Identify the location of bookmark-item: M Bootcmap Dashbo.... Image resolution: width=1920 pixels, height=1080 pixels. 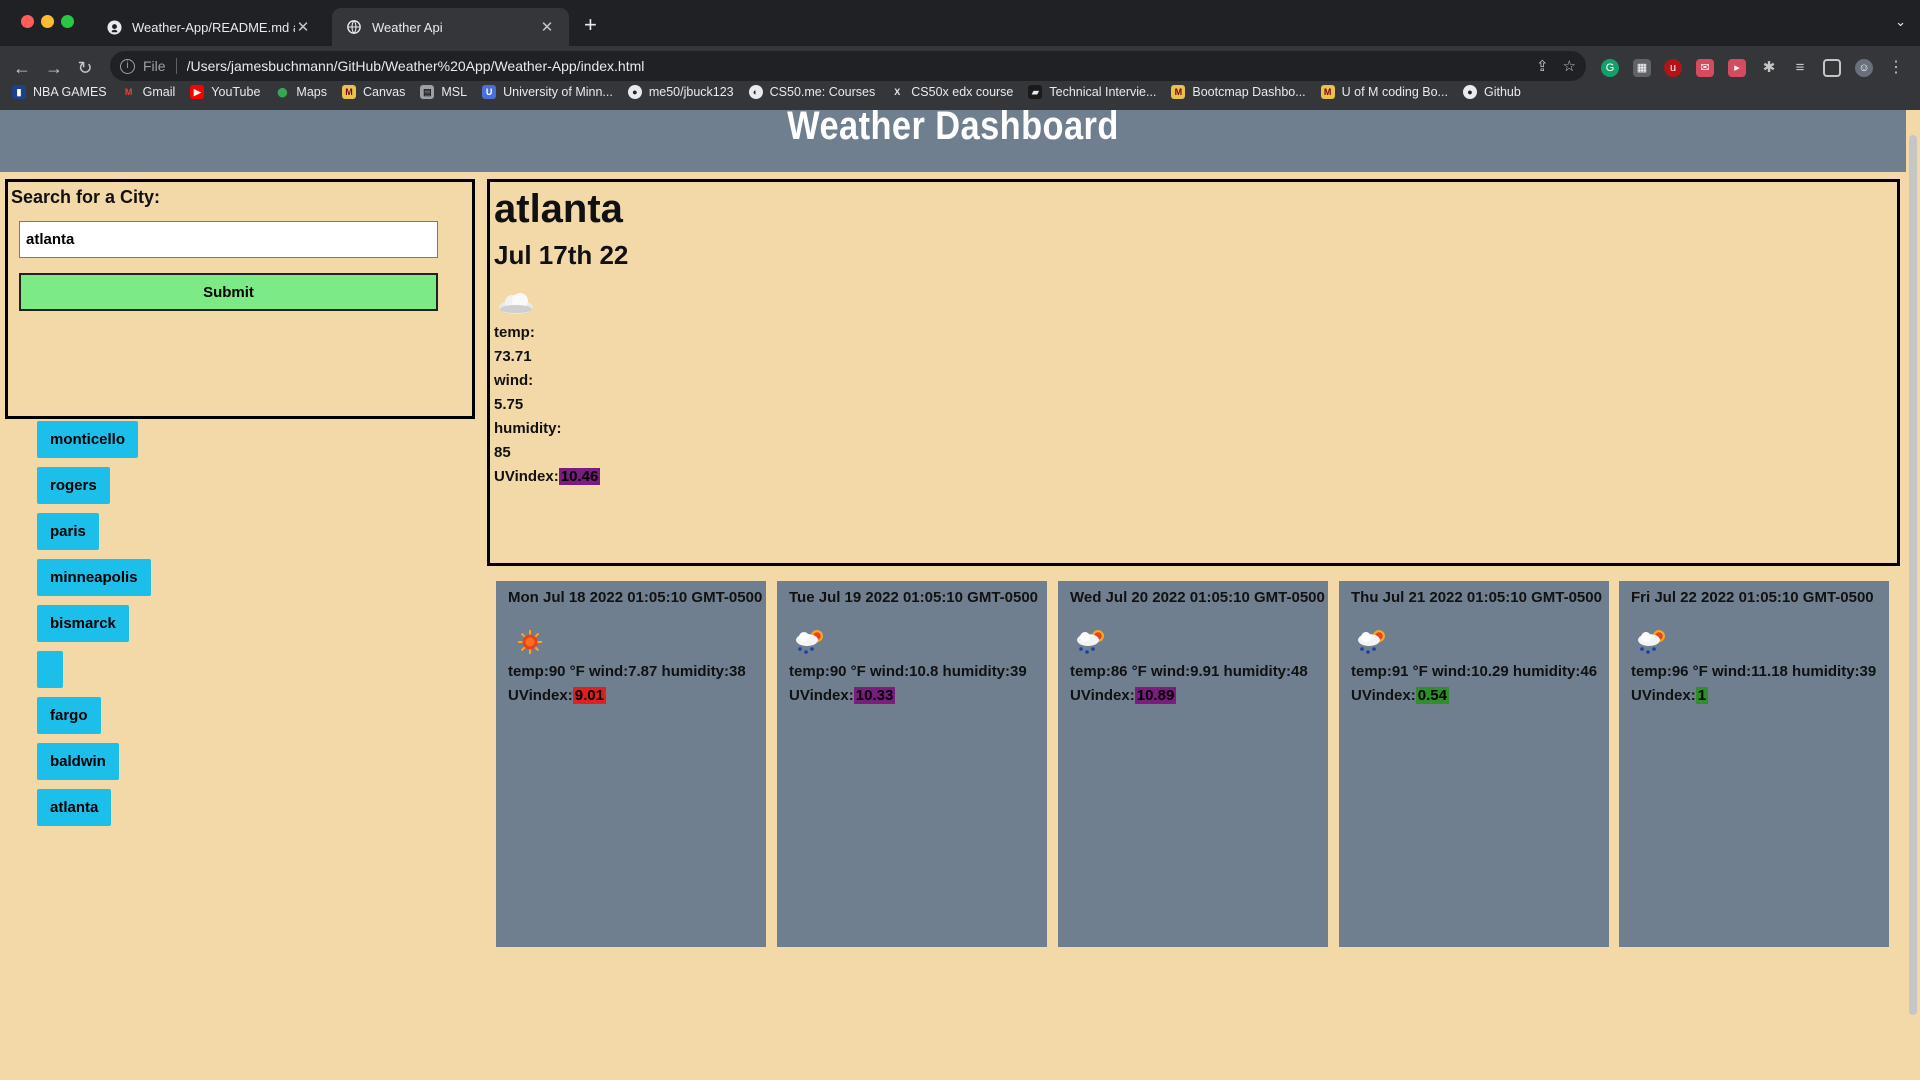
(1238, 92).